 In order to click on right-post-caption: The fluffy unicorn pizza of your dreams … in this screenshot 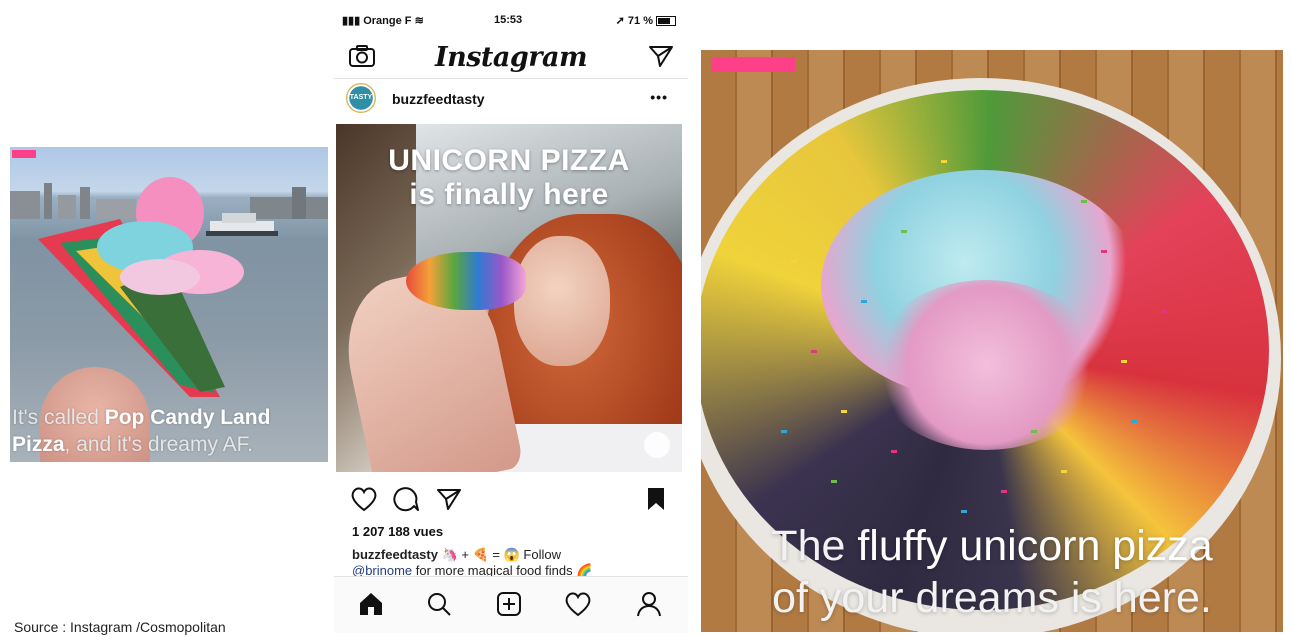, I will do `click(992, 572)`.